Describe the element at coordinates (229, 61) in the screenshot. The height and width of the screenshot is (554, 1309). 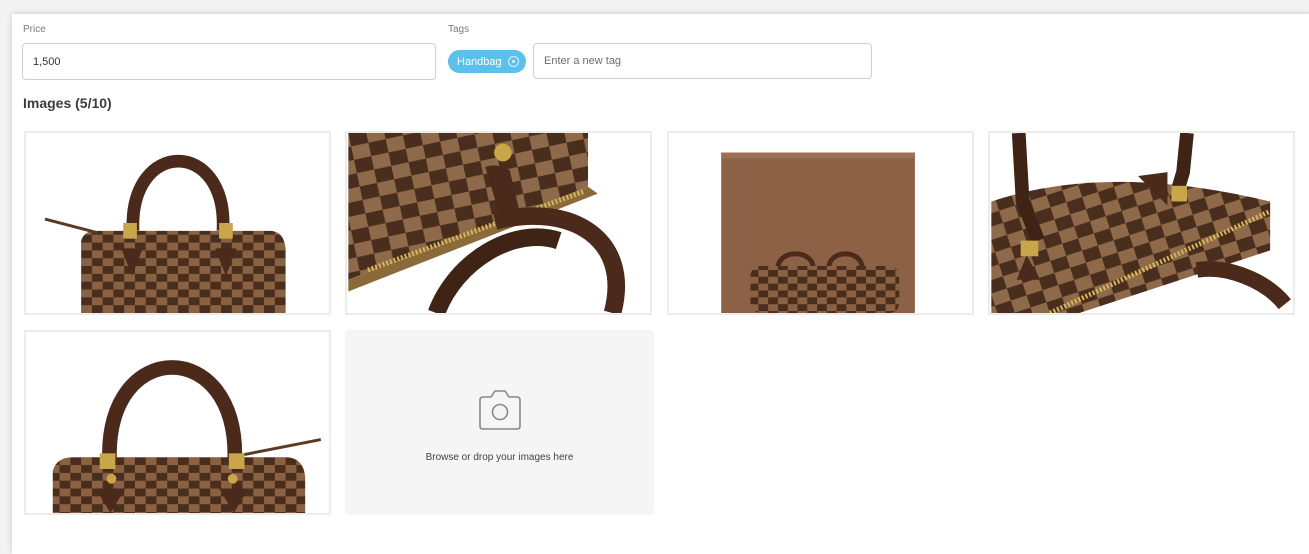
I see `price-input` at that location.